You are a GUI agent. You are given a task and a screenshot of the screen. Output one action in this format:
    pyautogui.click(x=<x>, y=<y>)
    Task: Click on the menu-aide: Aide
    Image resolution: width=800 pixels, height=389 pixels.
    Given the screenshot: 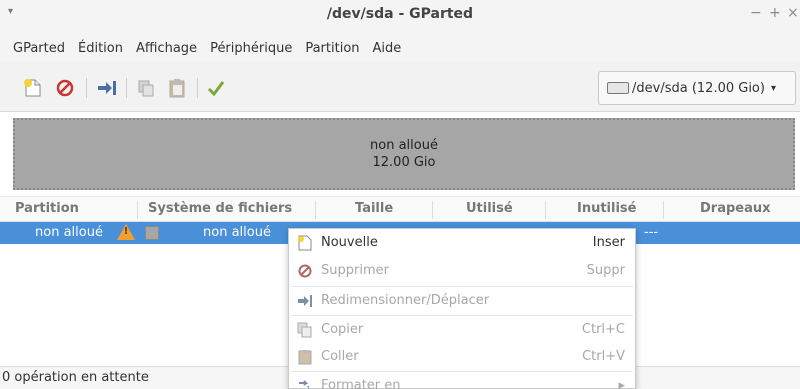 What is the action you would take?
    pyautogui.click(x=387, y=48)
    